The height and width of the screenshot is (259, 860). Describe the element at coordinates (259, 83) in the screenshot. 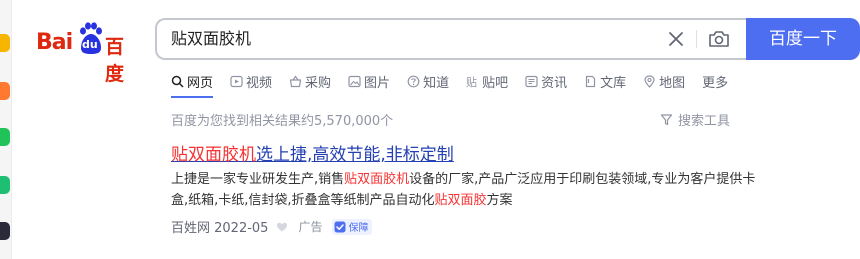

I see `tab-label: 视频` at that location.